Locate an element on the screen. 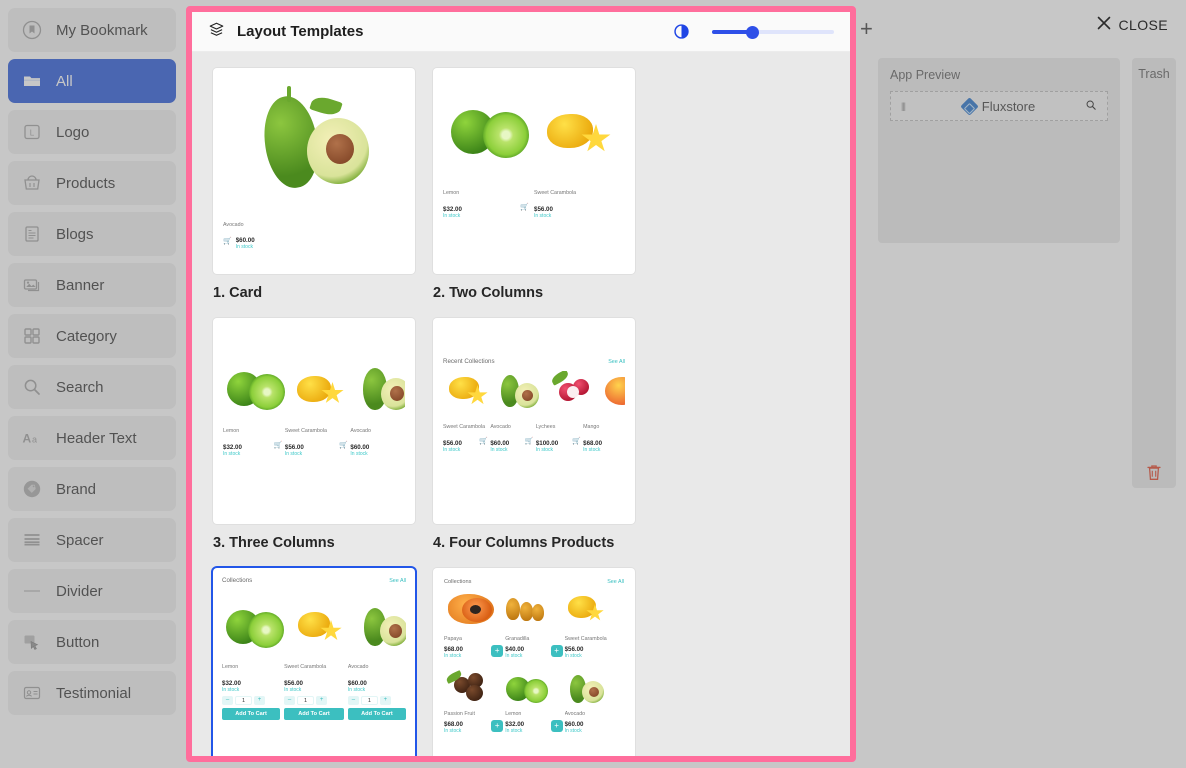  product-price: $56.00 is located at coordinates (574, 649).